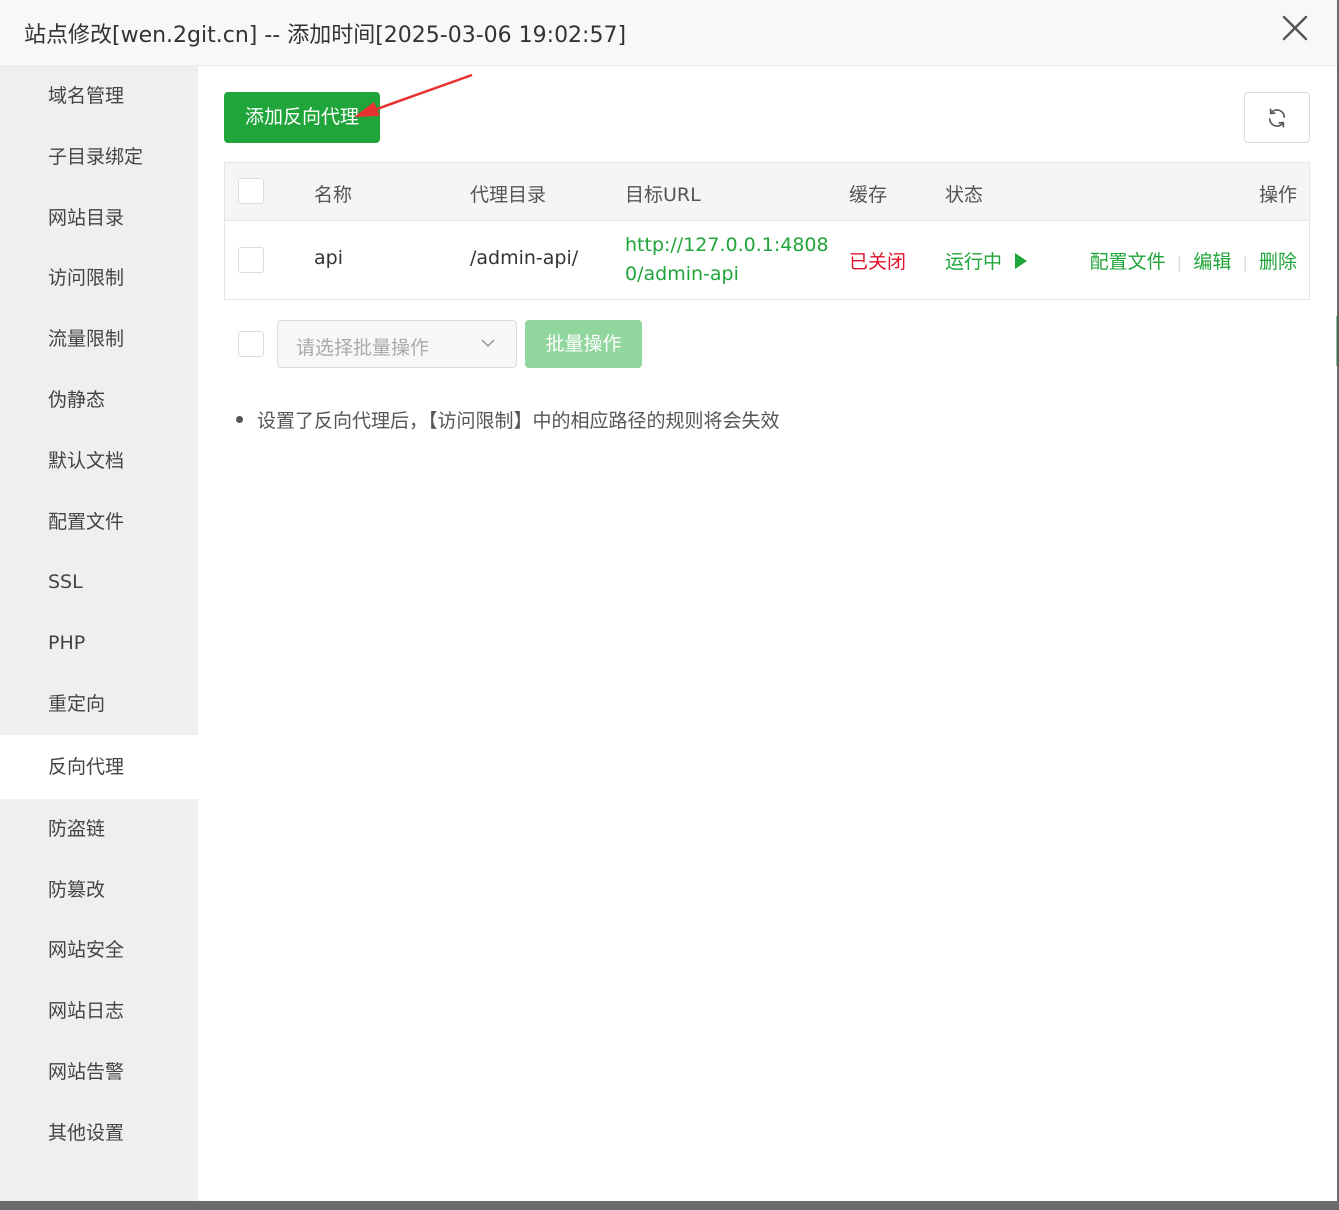 The height and width of the screenshot is (1210, 1339). Describe the element at coordinates (1277, 195) in the screenshot. I see `header-operations: 操作` at that location.